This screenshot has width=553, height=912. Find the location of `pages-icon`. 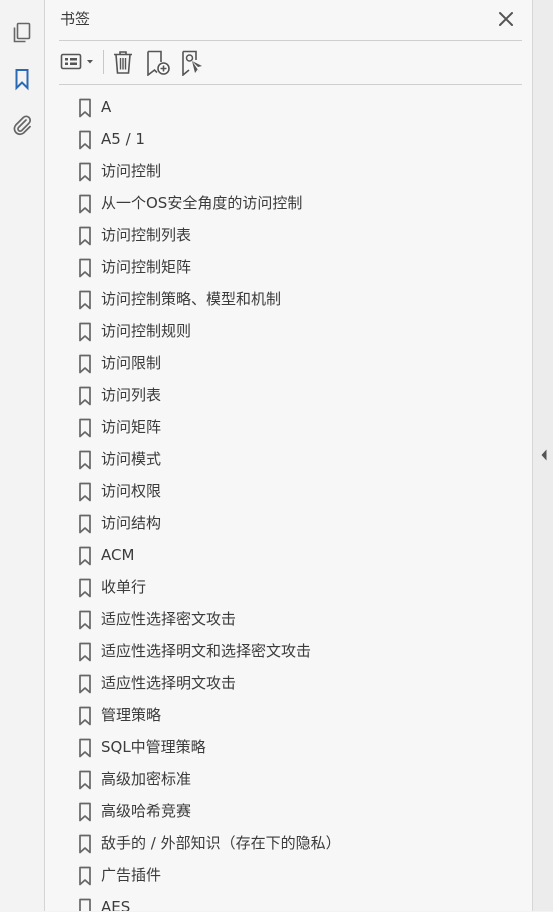

pages-icon is located at coordinates (22, 33).